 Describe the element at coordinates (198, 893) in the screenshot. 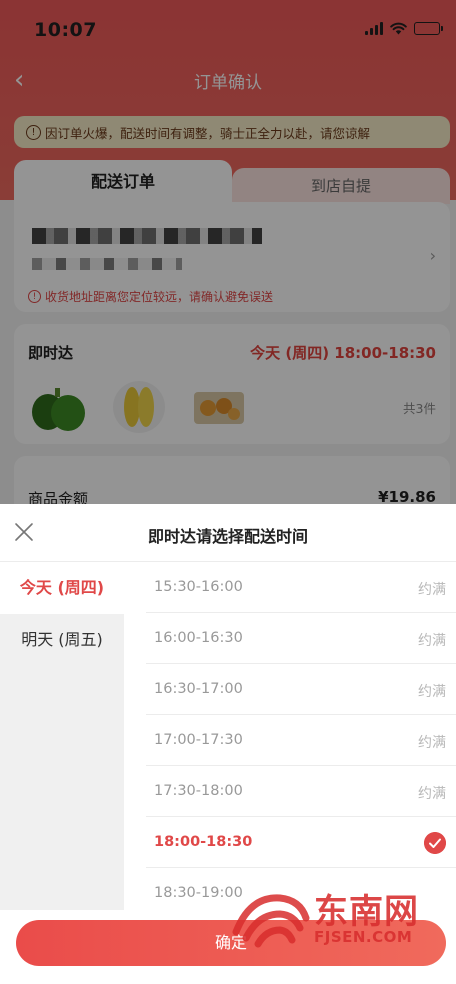

I see `slot-time: 18:30-19:00` at that location.